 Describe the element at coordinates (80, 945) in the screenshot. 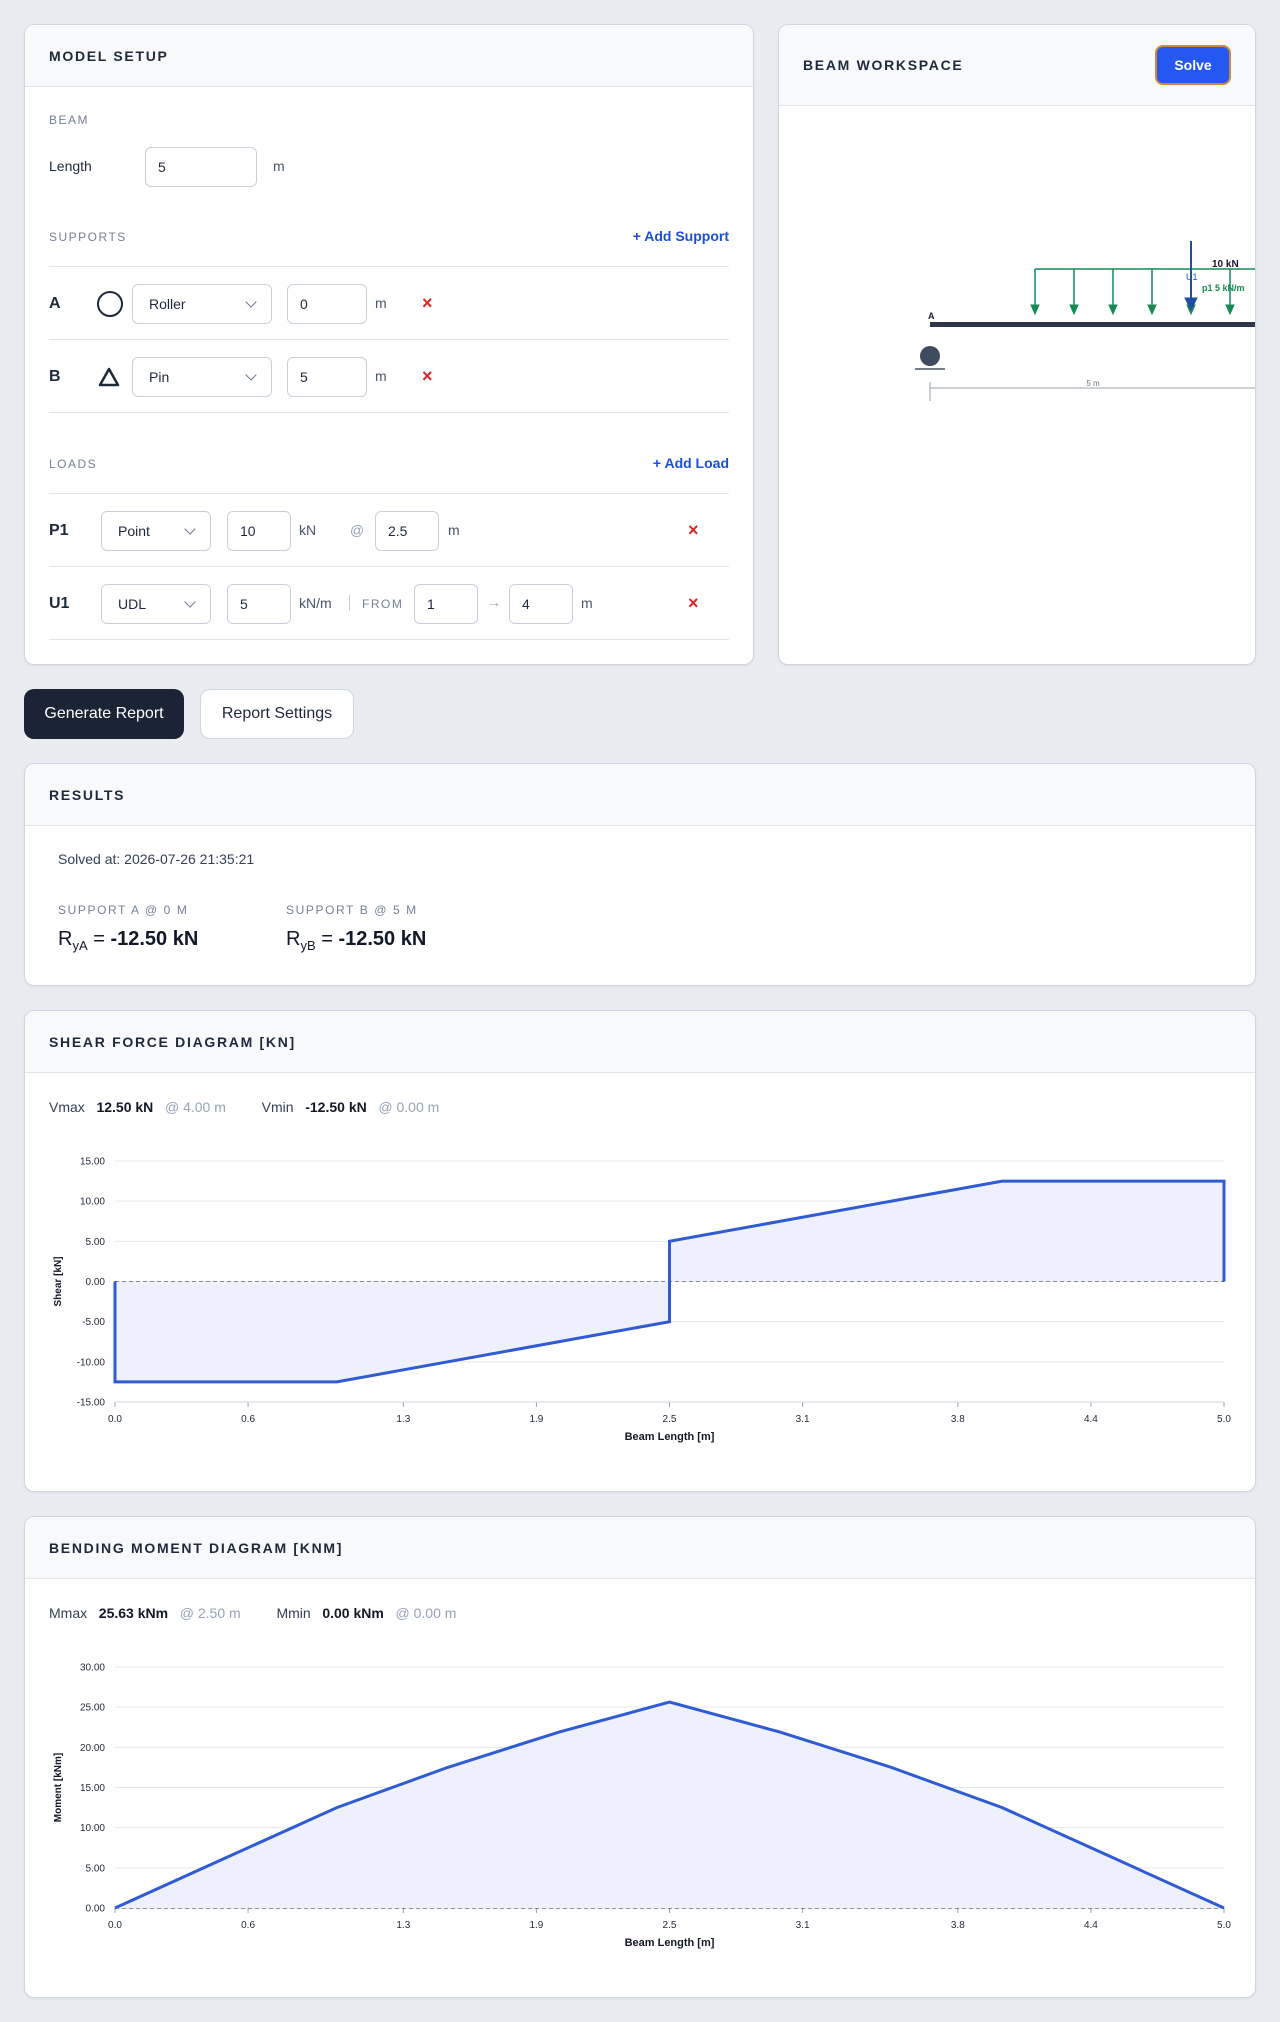

I see `reaction-subscript: yA` at that location.